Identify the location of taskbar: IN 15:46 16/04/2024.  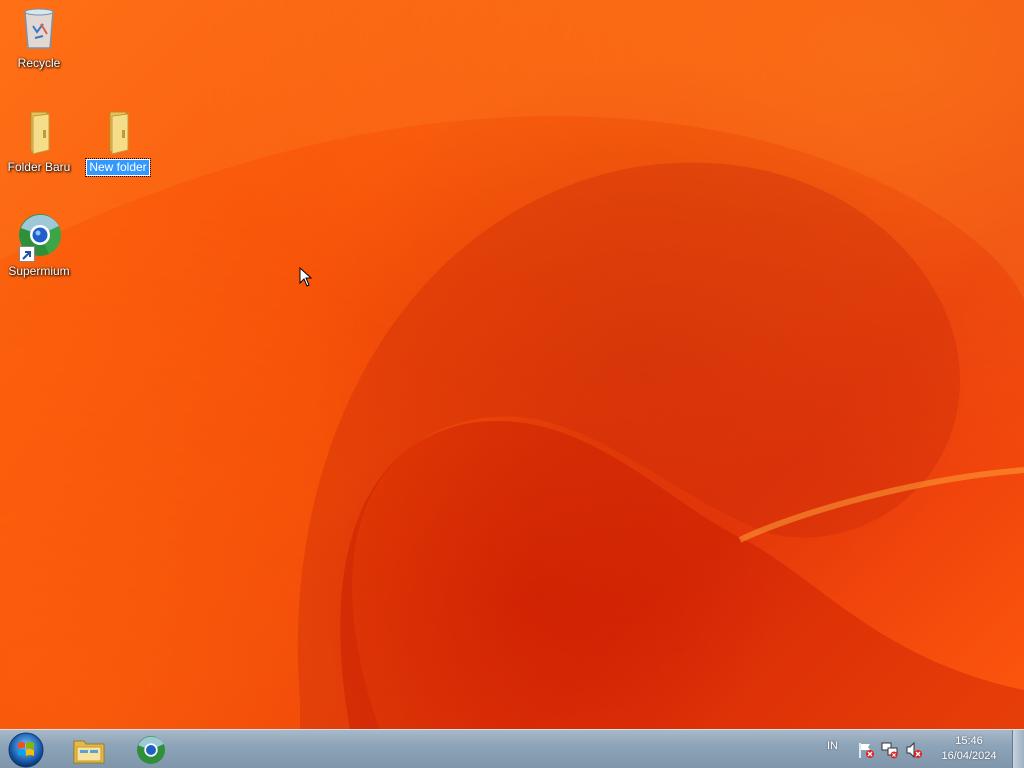
(512, 748).